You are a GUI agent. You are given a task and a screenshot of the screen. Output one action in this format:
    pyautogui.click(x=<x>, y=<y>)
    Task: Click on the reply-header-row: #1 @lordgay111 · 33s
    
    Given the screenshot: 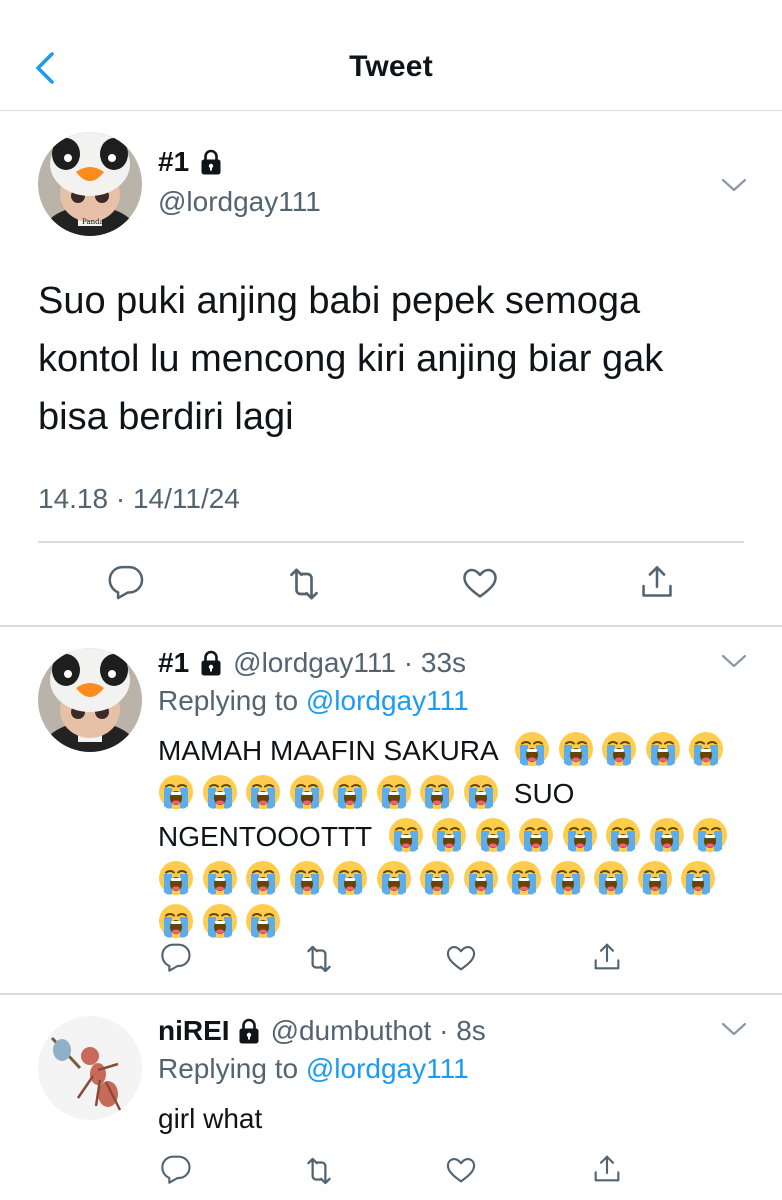 What is the action you would take?
    pyautogui.click(x=312, y=663)
    